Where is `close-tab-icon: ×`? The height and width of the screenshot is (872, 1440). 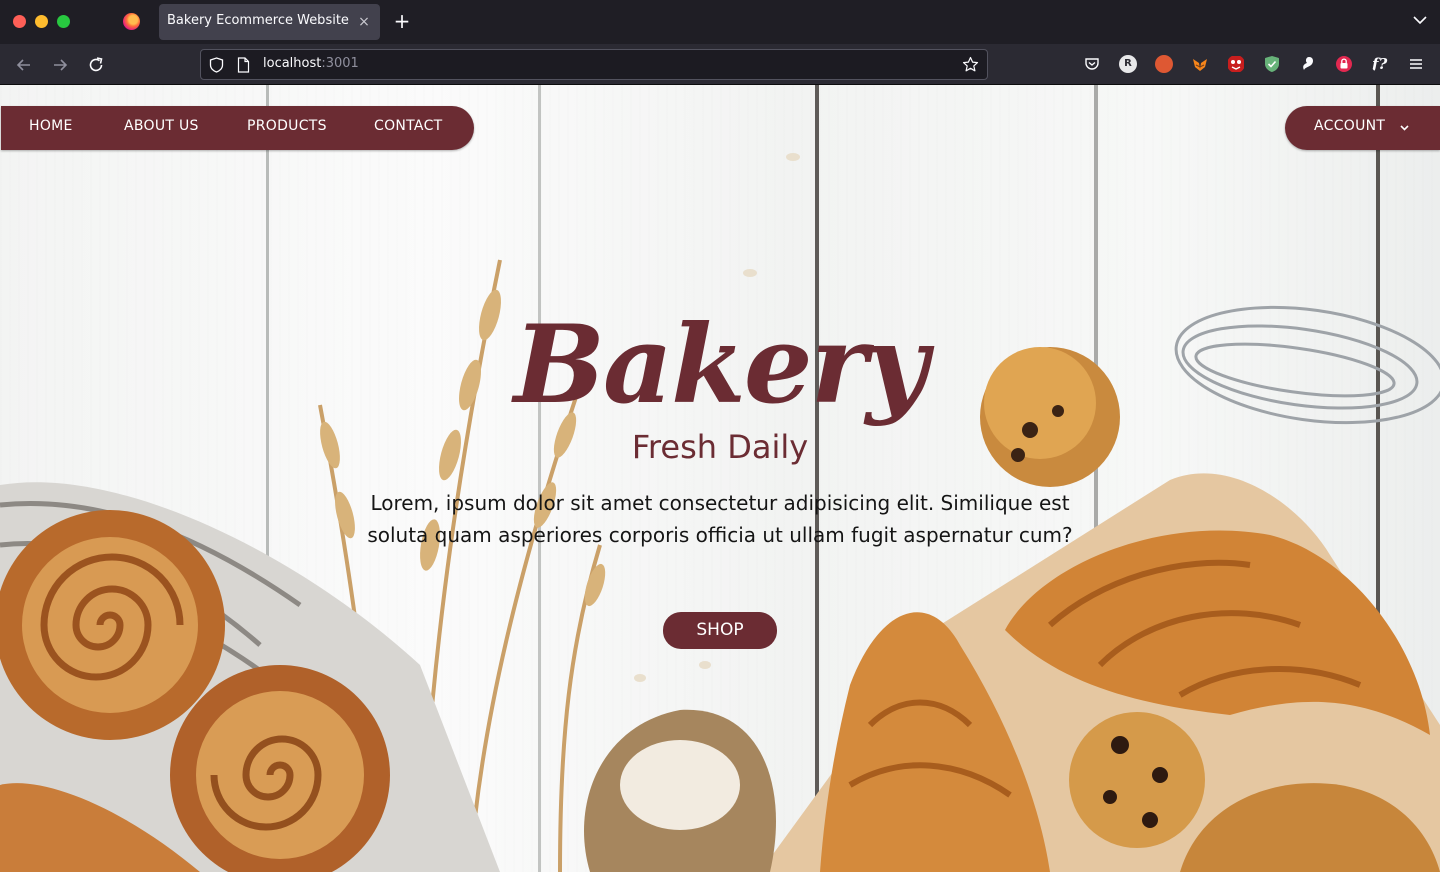
close-tab-icon: × is located at coordinates (364, 22).